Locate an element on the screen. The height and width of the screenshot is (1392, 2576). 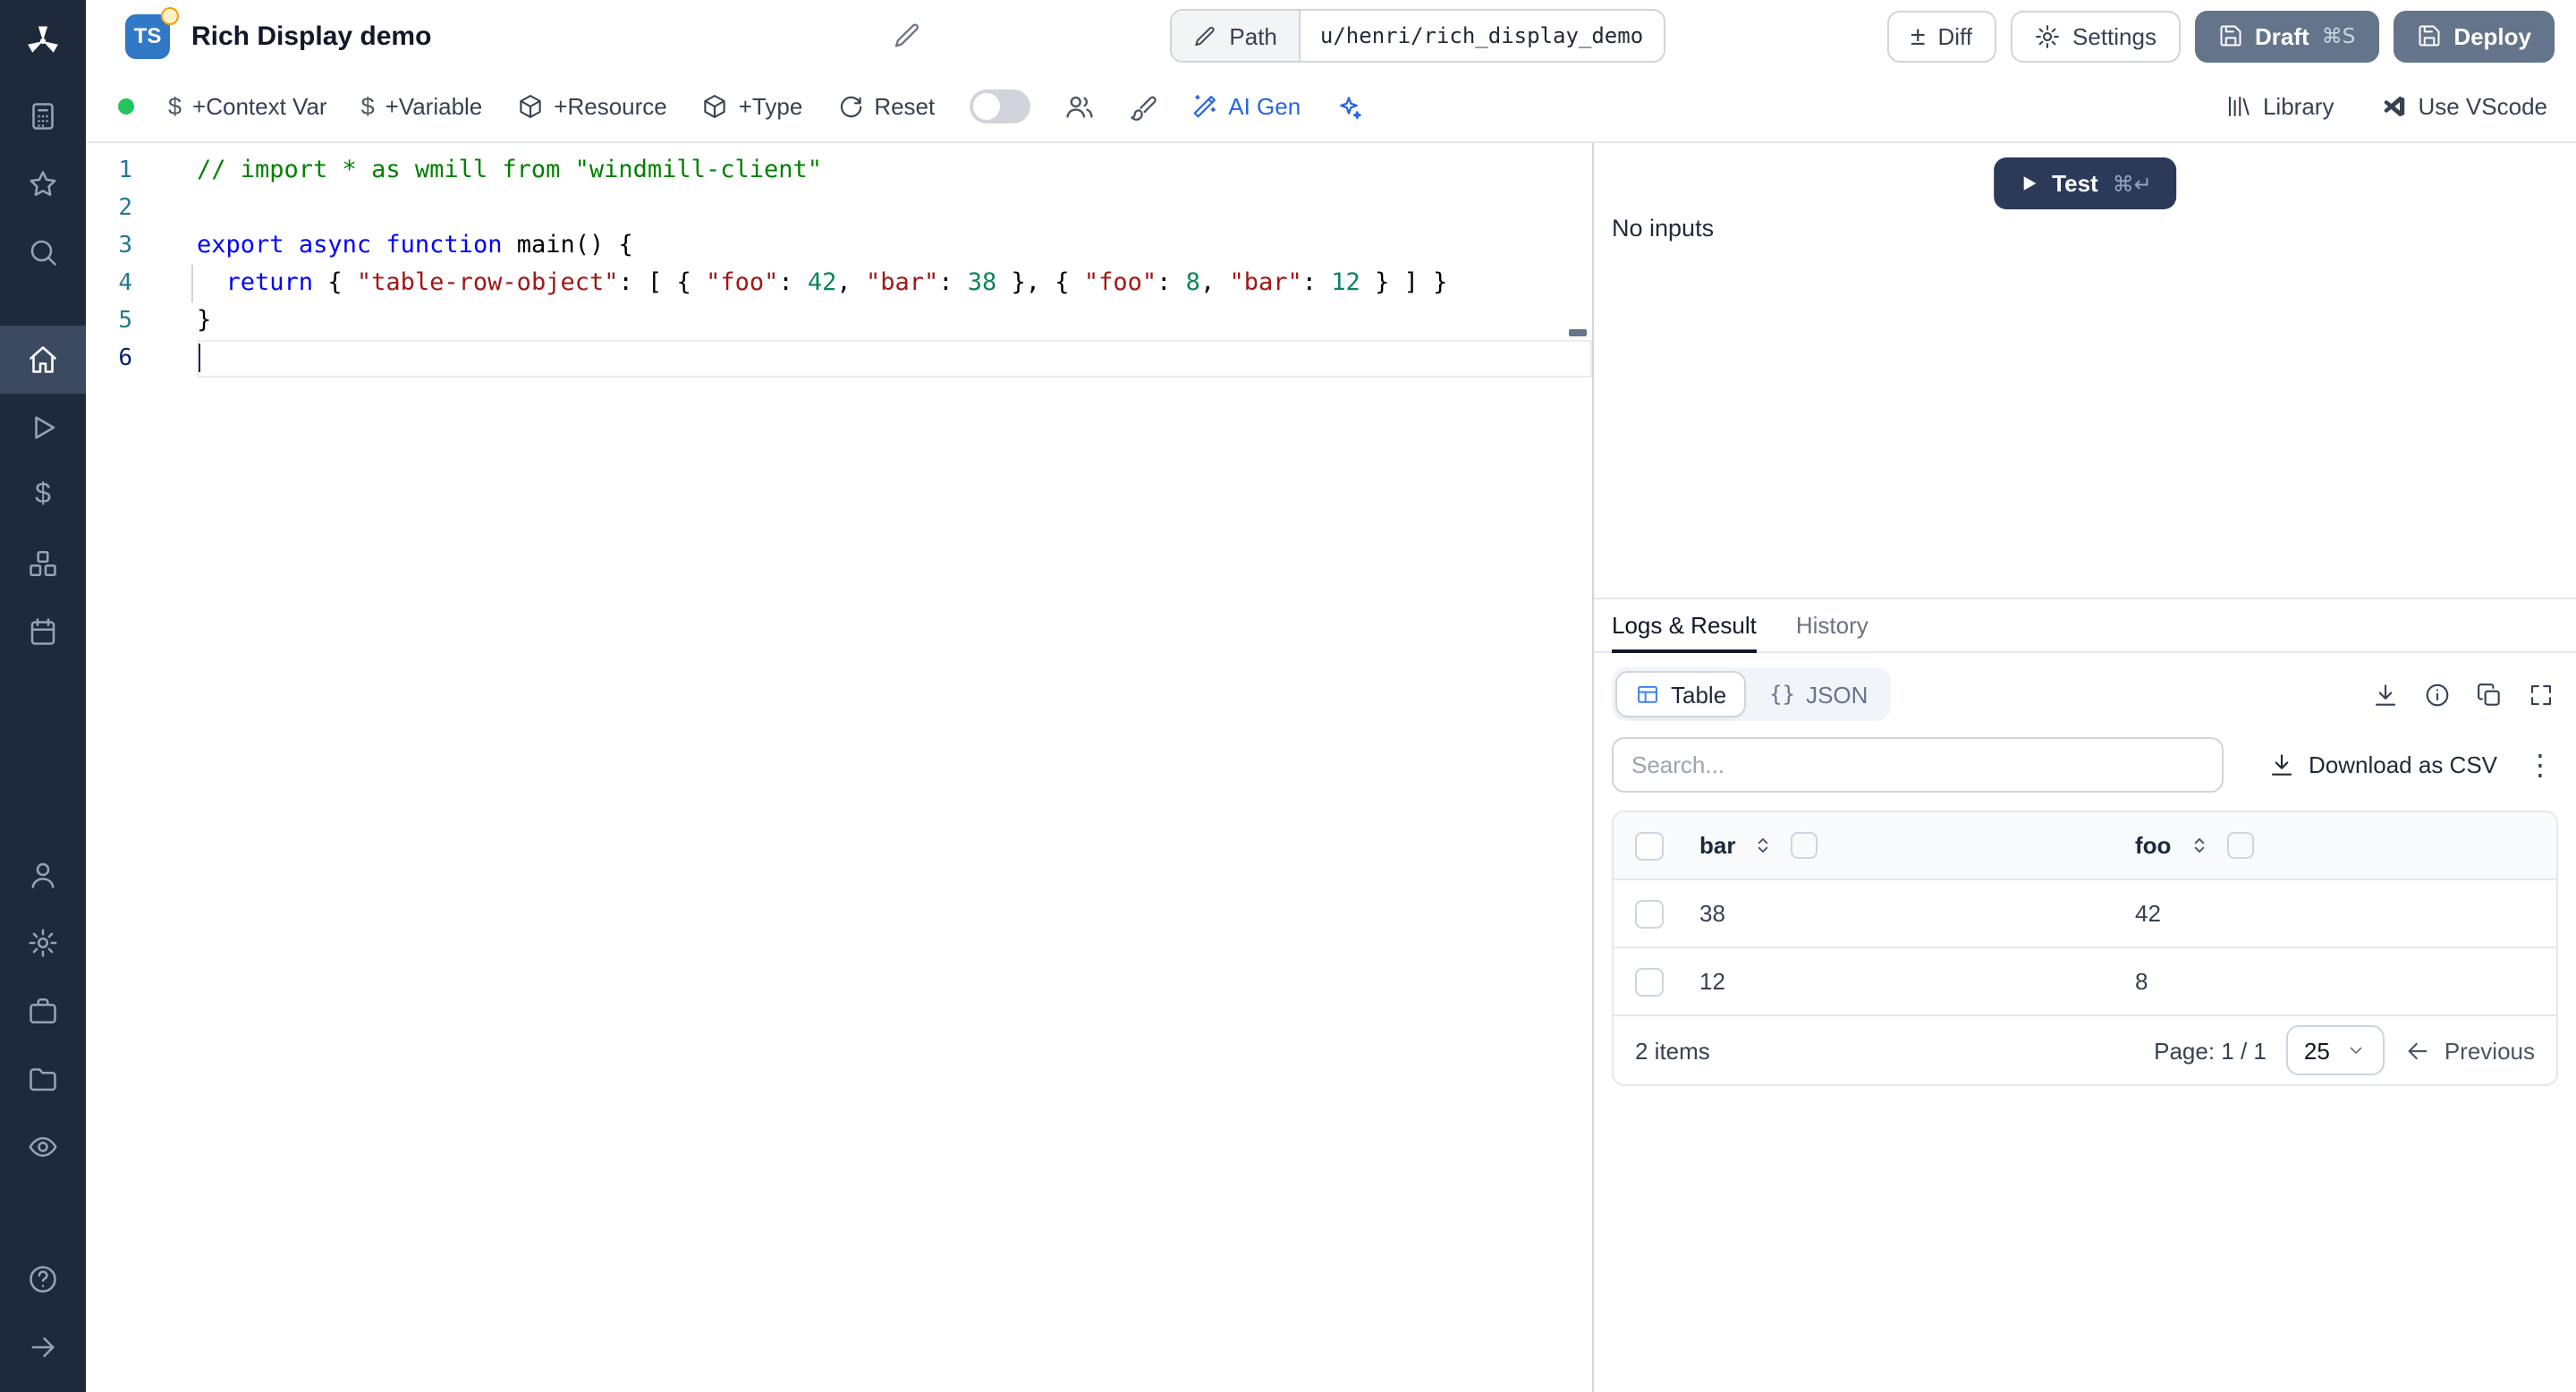
search-icon is located at coordinates (43, 253).